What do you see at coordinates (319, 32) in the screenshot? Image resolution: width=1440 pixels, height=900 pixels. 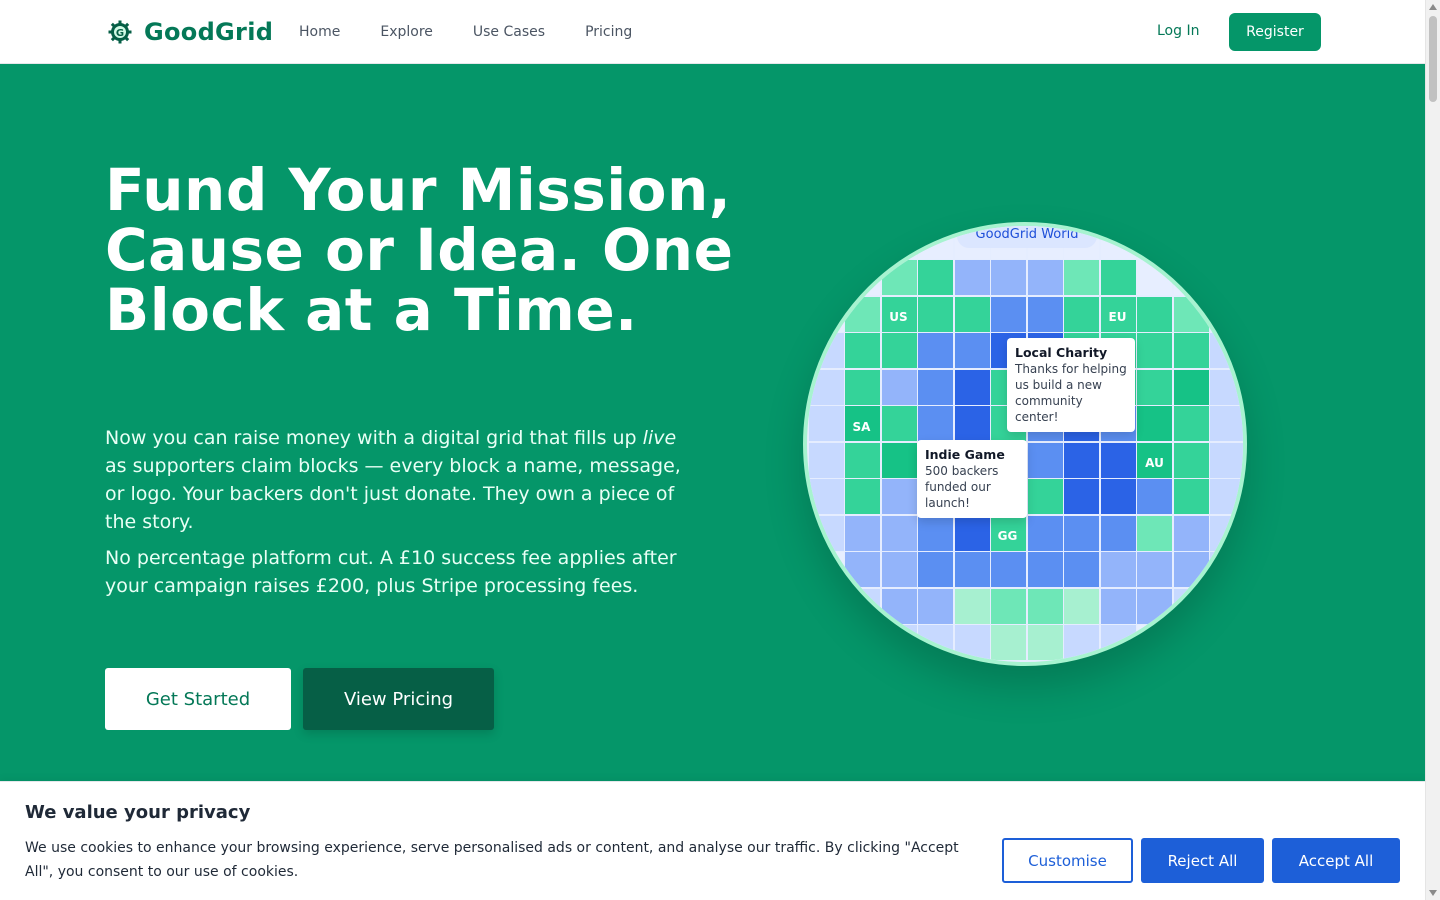 I see `nav-link-home: Home` at bounding box center [319, 32].